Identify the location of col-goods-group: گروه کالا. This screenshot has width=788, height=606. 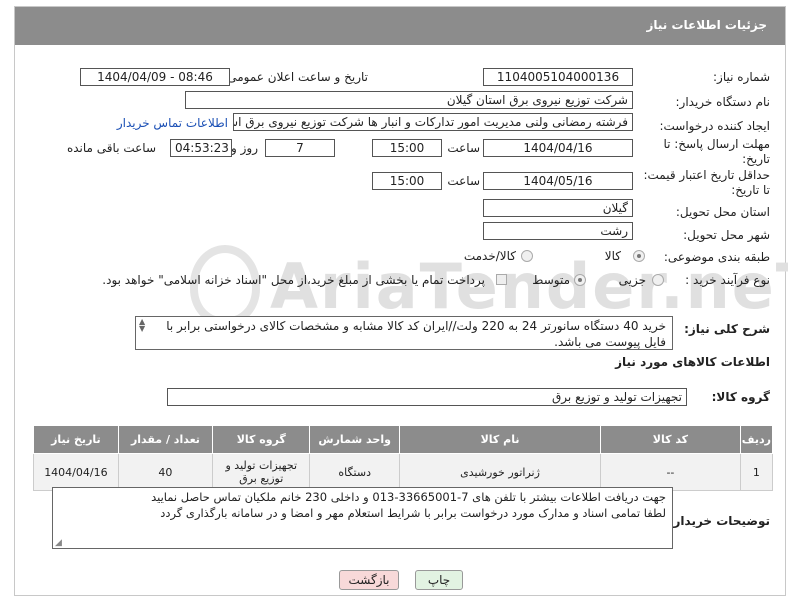
(261, 439).